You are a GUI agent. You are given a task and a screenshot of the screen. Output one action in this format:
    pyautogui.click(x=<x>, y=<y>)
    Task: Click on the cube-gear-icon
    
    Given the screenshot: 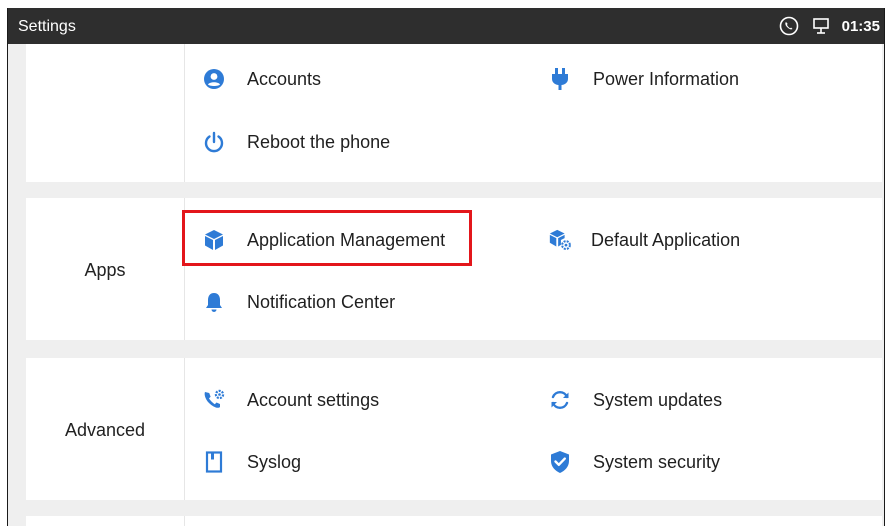 What is the action you would take?
    pyautogui.click(x=560, y=240)
    